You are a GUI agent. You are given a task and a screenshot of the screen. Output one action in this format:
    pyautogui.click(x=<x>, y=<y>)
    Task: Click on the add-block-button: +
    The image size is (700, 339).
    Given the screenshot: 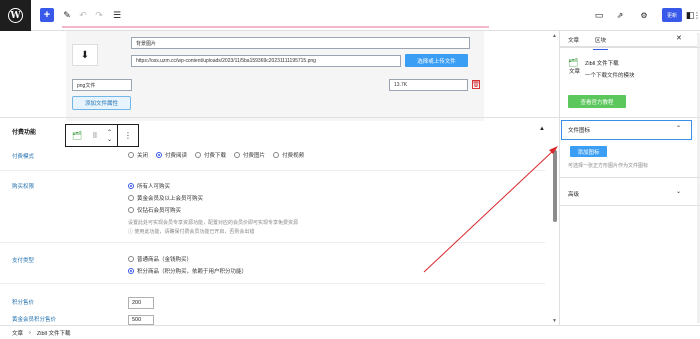 What is the action you would take?
    pyautogui.click(x=47, y=15)
    